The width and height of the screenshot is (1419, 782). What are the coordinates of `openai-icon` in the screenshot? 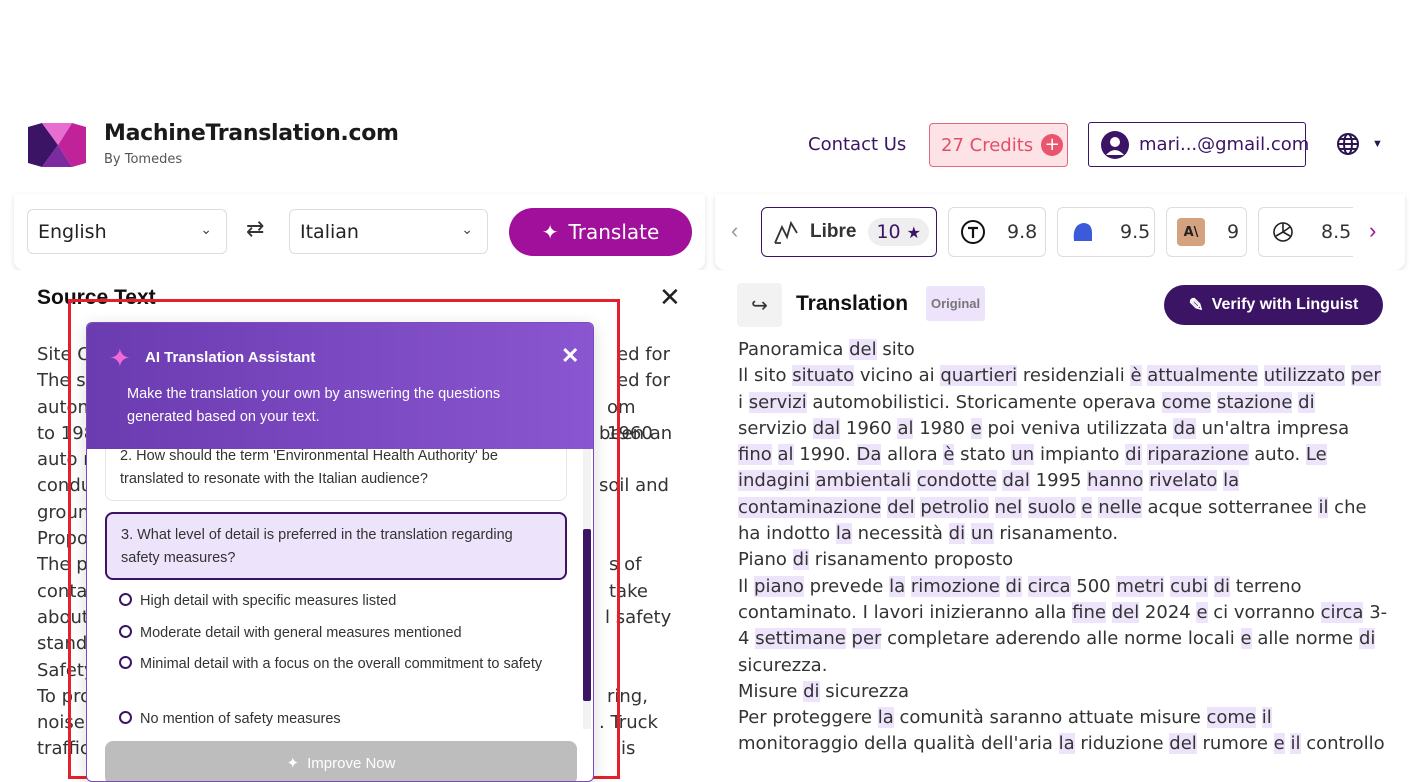 It's located at (1283, 232).